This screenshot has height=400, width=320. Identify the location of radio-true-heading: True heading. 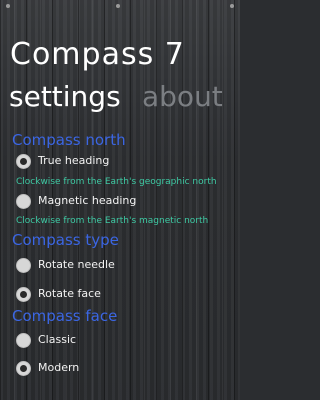
(121, 164).